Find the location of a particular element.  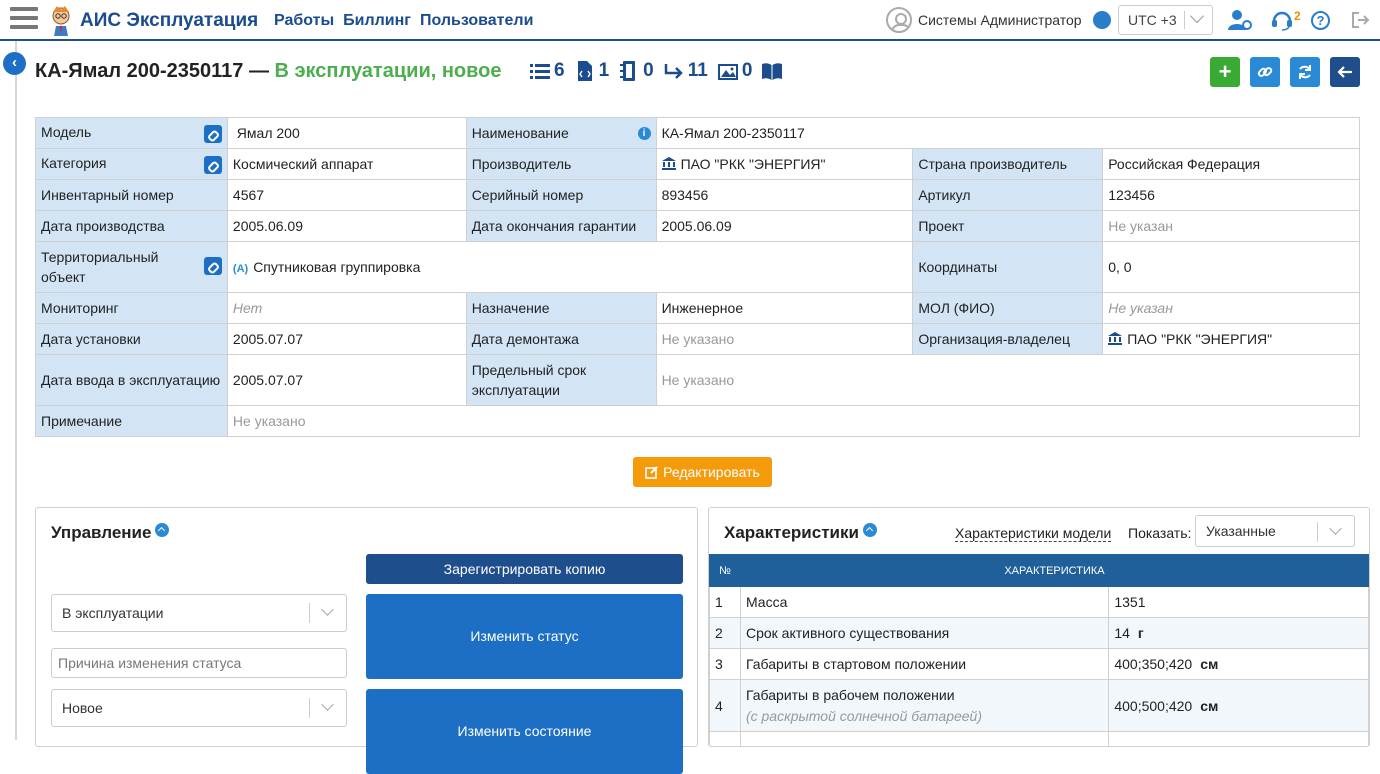

chevron-down-icon is located at coordinates (1197, 16).